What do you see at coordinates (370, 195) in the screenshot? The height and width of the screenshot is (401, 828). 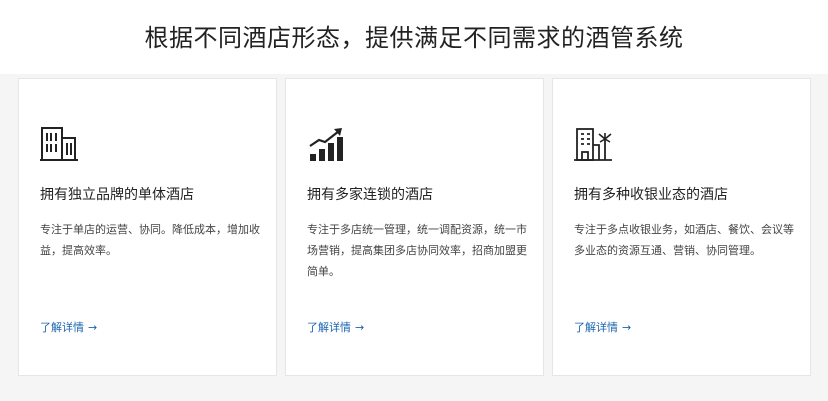 I see `card-title: 拥有多家连锁的酒店` at bounding box center [370, 195].